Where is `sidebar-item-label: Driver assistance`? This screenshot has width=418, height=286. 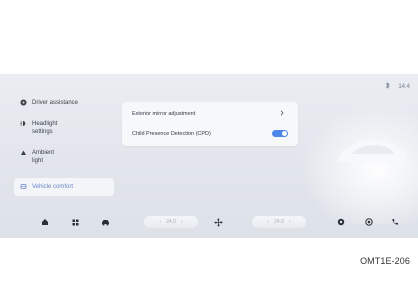 sidebar-item-label: Driver assistance is located at coordinates (55, 103).